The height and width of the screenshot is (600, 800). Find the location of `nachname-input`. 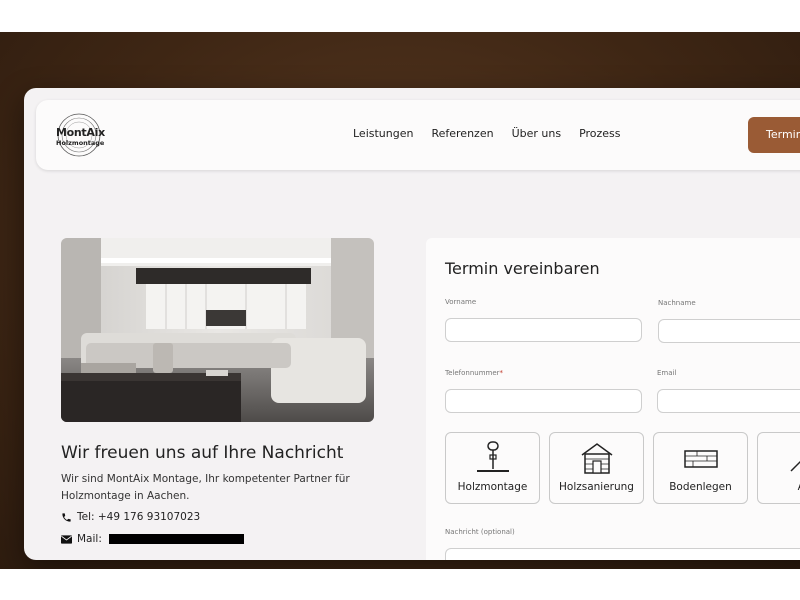

nachname-input is located at coordinates (729, 331).